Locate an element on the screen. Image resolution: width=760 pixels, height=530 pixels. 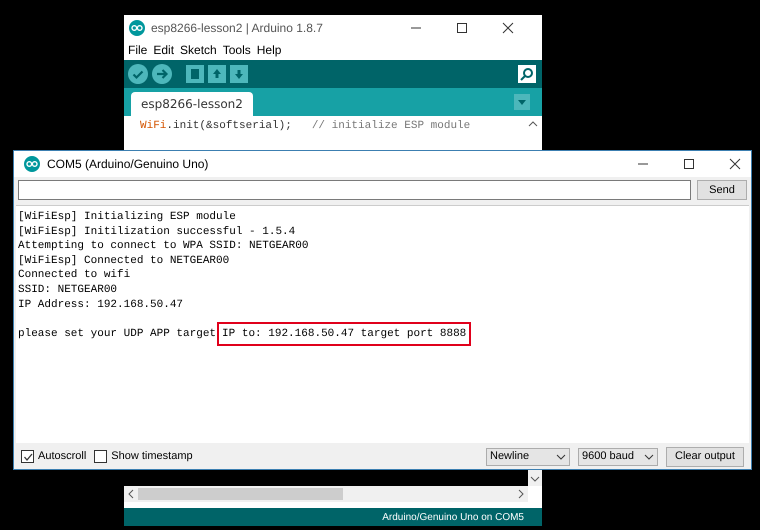
dropdown: 9600 baud is located at coordinates (618, 457).